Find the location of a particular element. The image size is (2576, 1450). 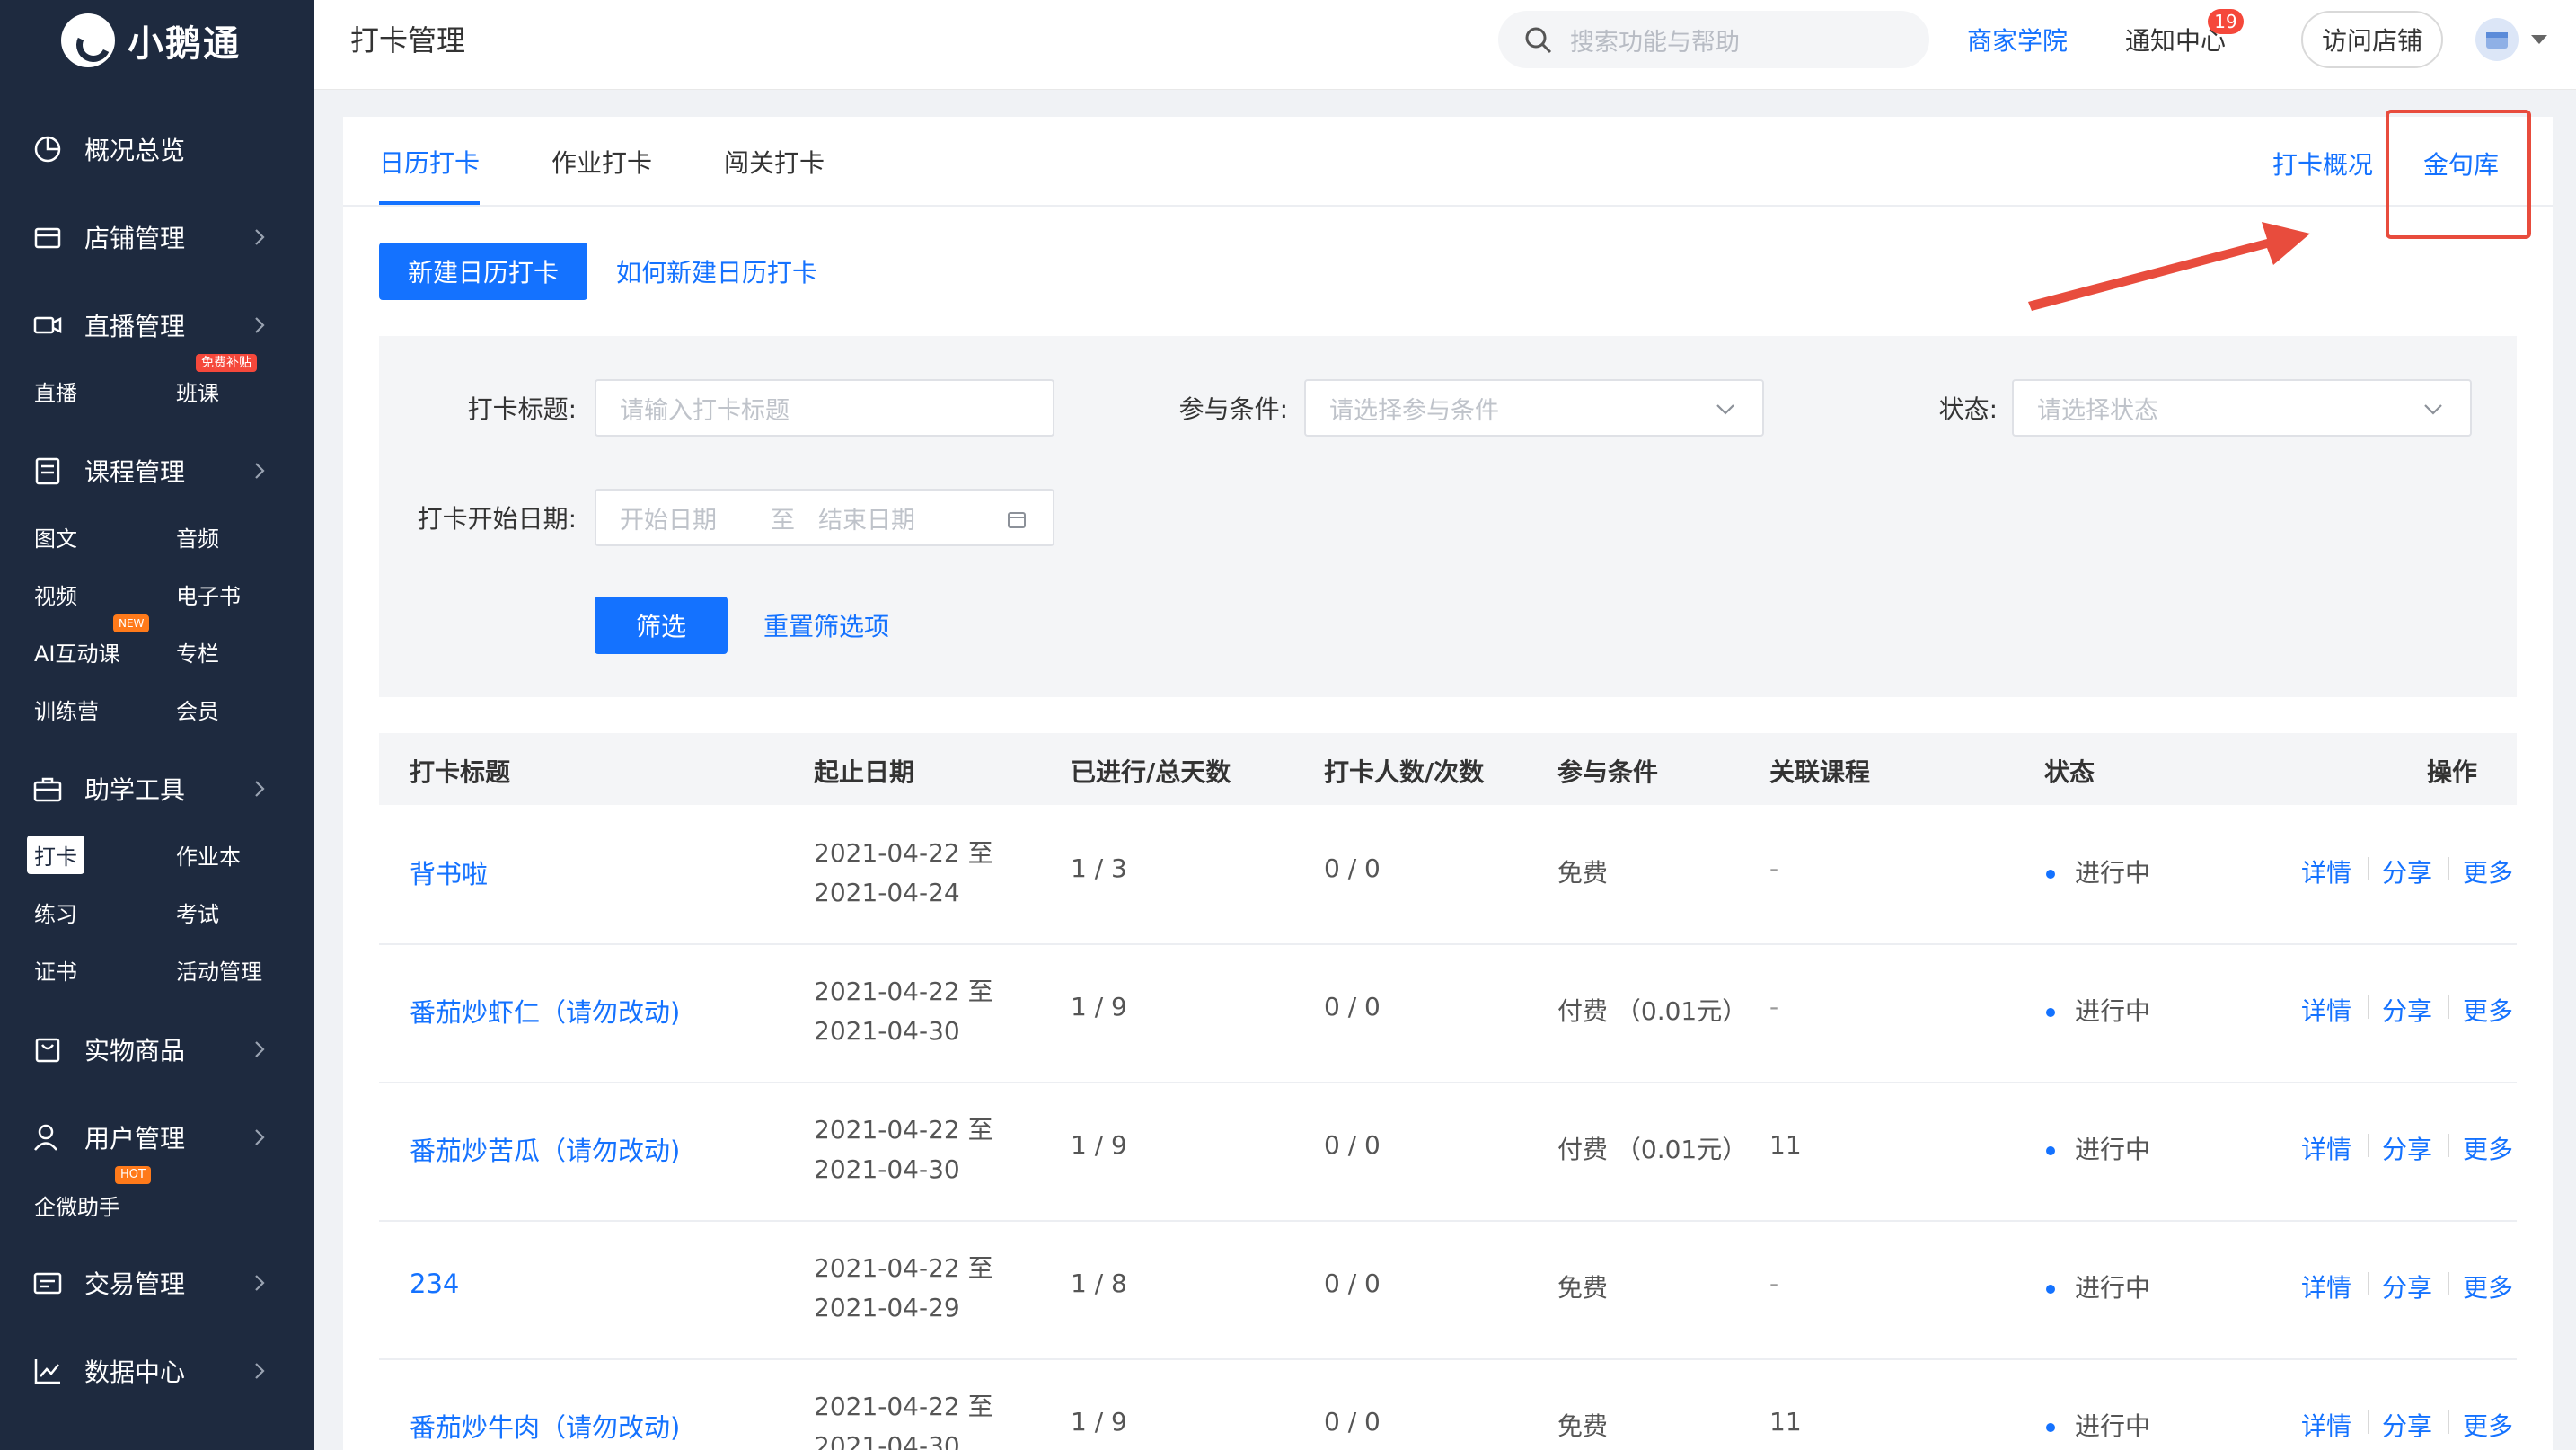

tab-homework-checkin: 作业打卡 is located at coordinates (601, 162).